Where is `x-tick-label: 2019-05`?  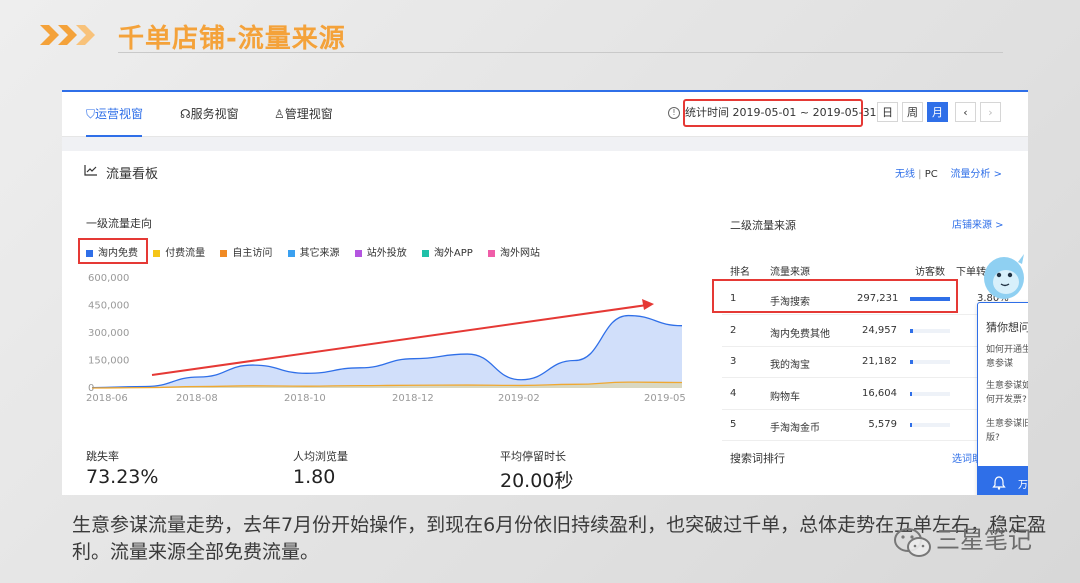 x-tick-label: 2019-05 is located at coordinates (665, 398).